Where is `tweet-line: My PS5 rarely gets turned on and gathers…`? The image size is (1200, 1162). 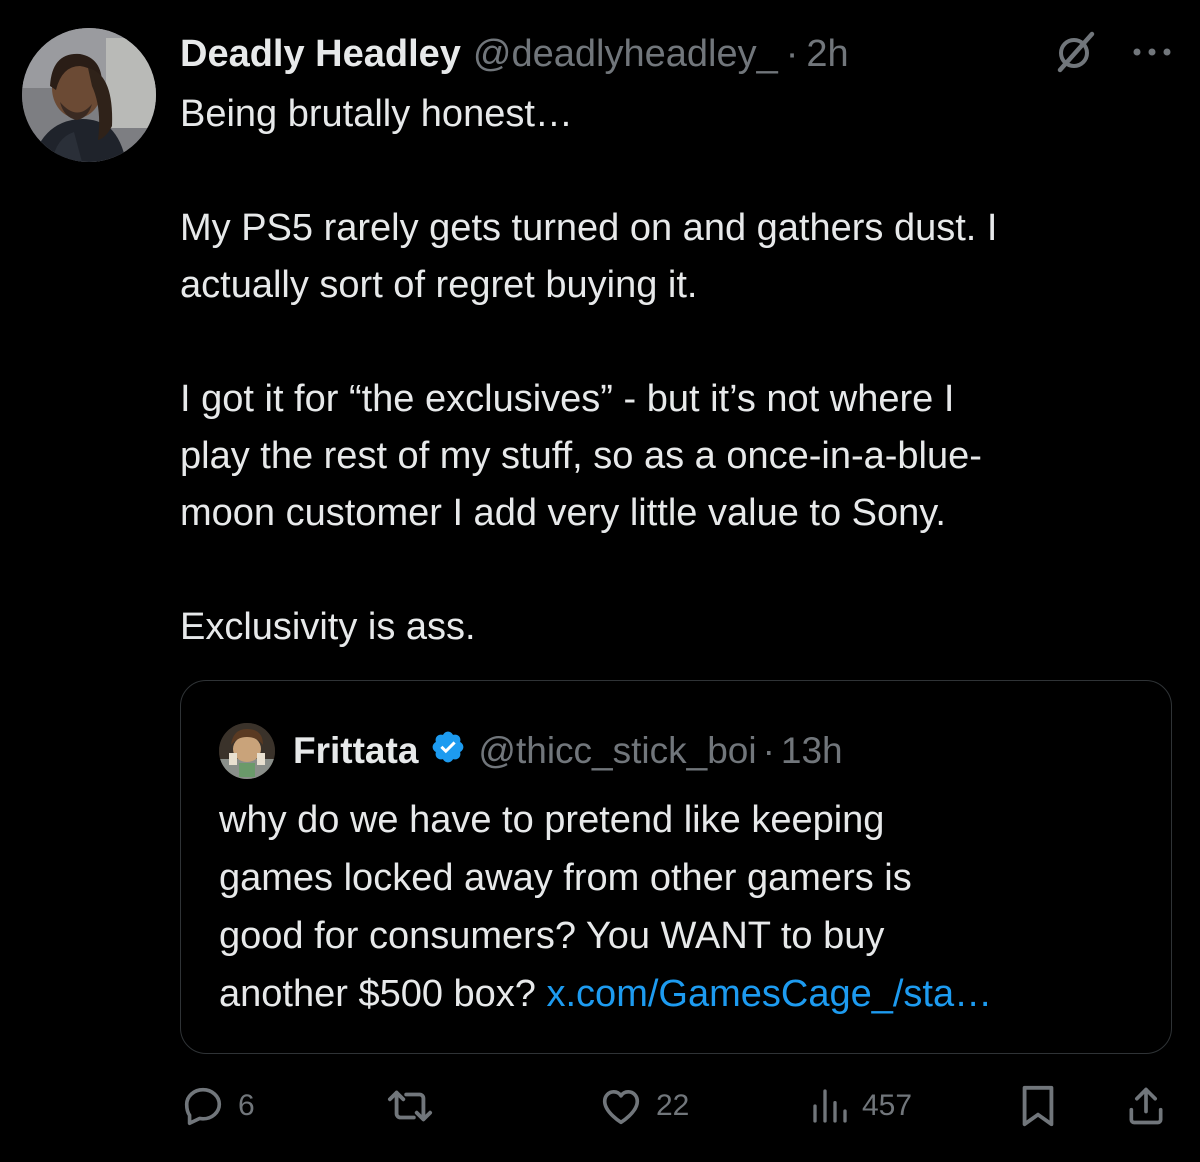
tweet-line: My PS5 rarely gets turned on and gathers… is located at coordinates (589, 228).